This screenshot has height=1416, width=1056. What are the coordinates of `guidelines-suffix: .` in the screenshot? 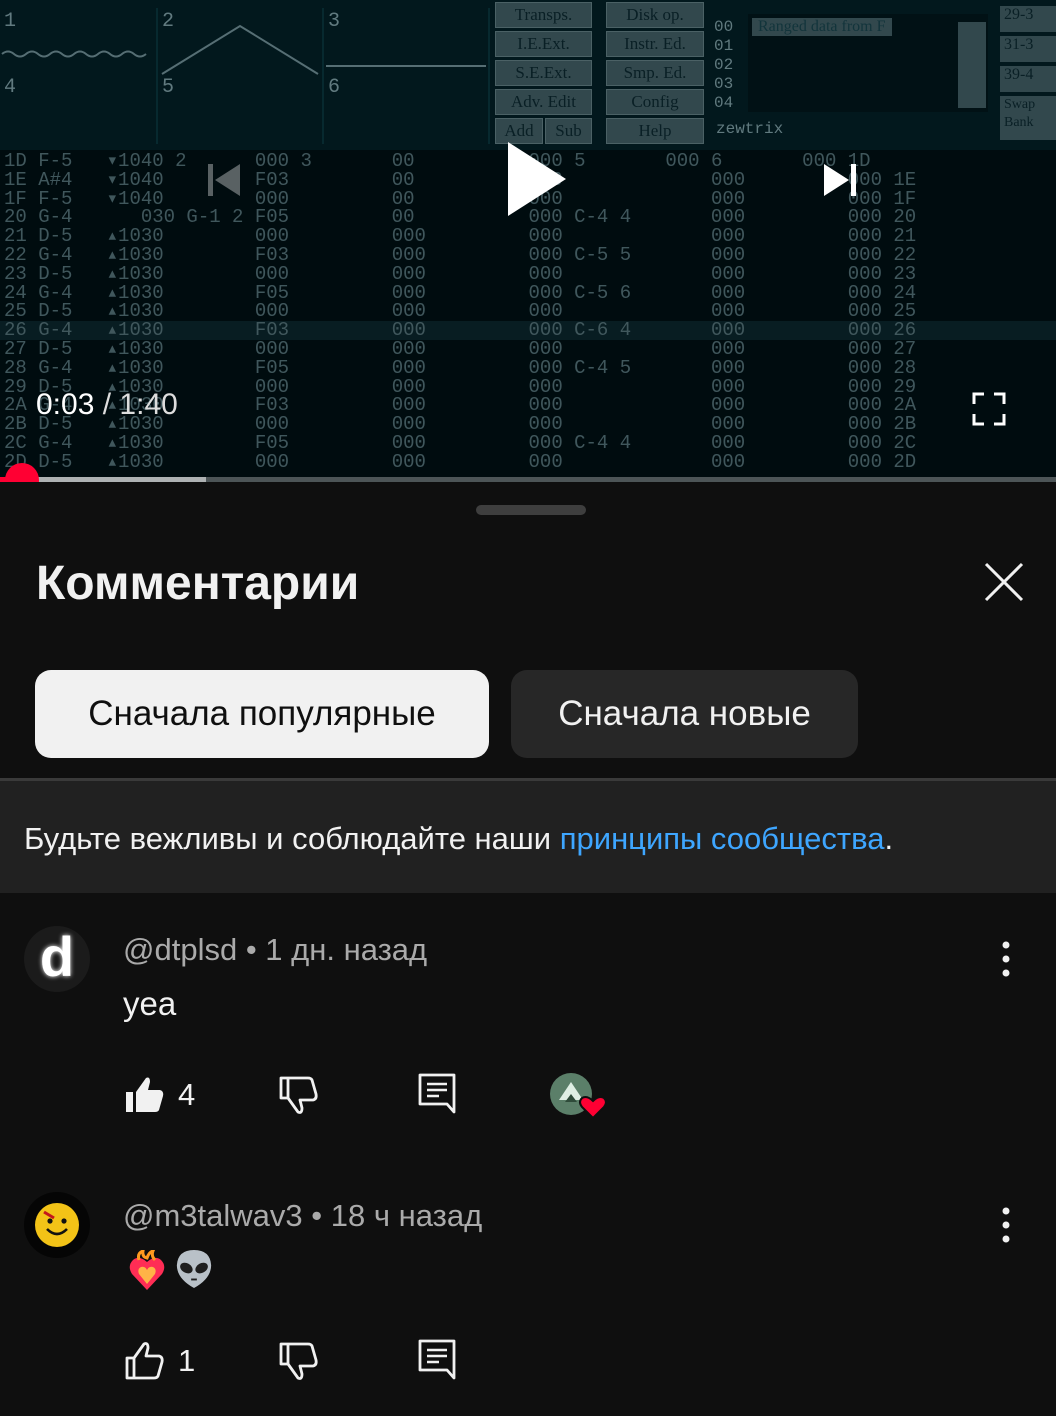 It's located at (889, 838).